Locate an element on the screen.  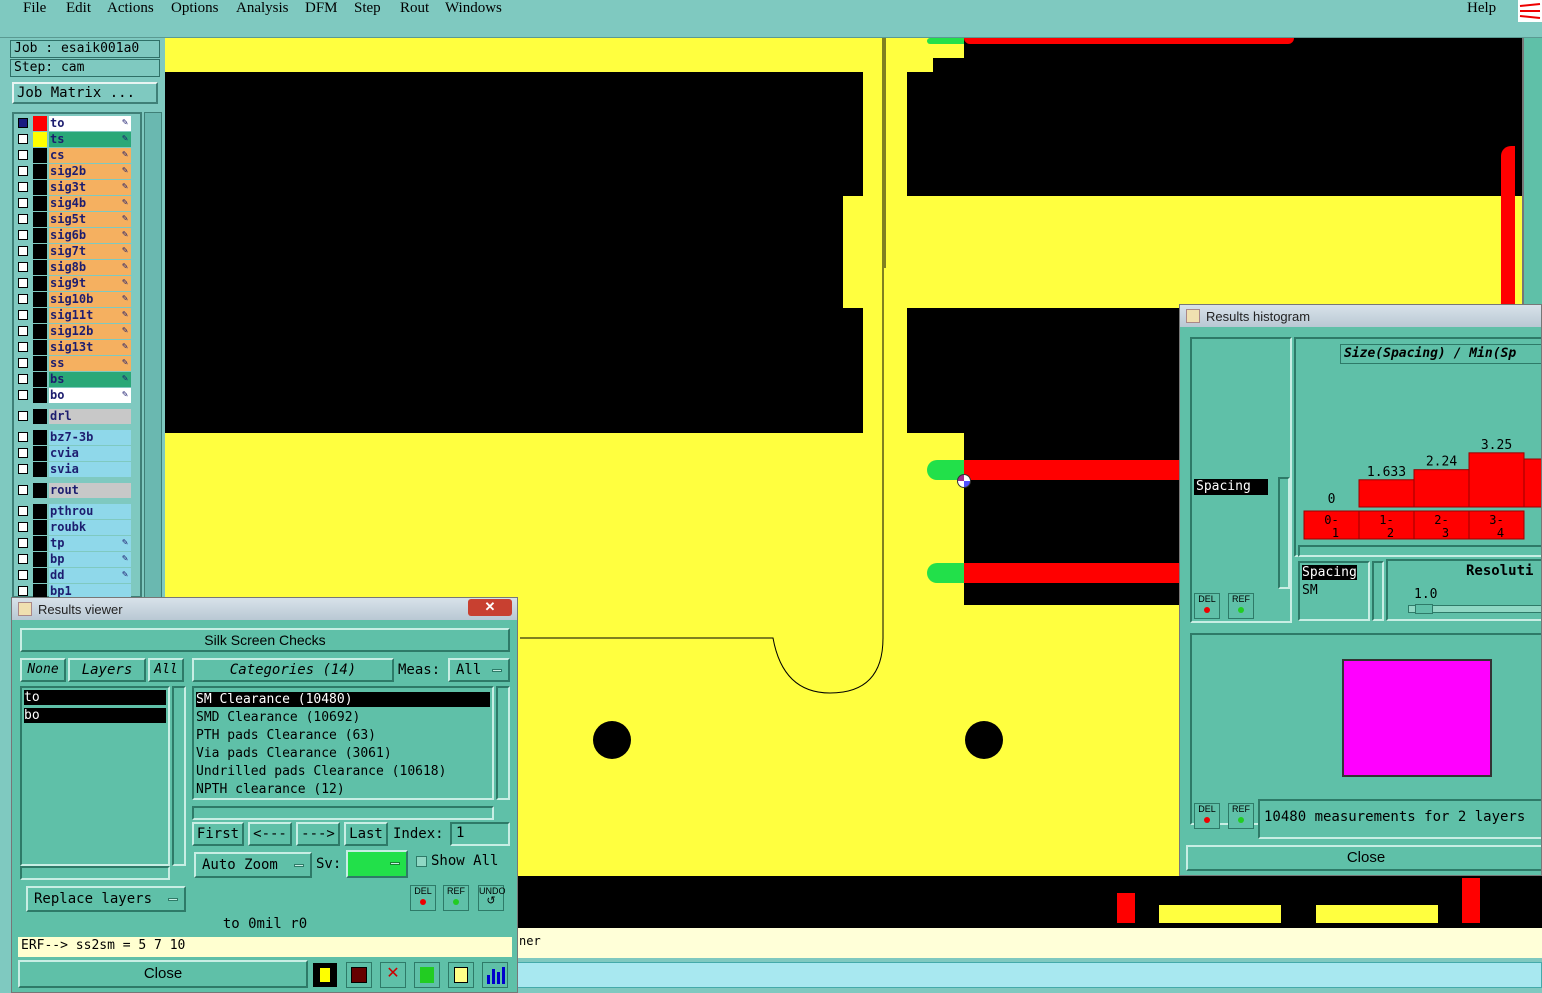
layer-row-ts: ts ✎ is located at coordinates (74, 139).